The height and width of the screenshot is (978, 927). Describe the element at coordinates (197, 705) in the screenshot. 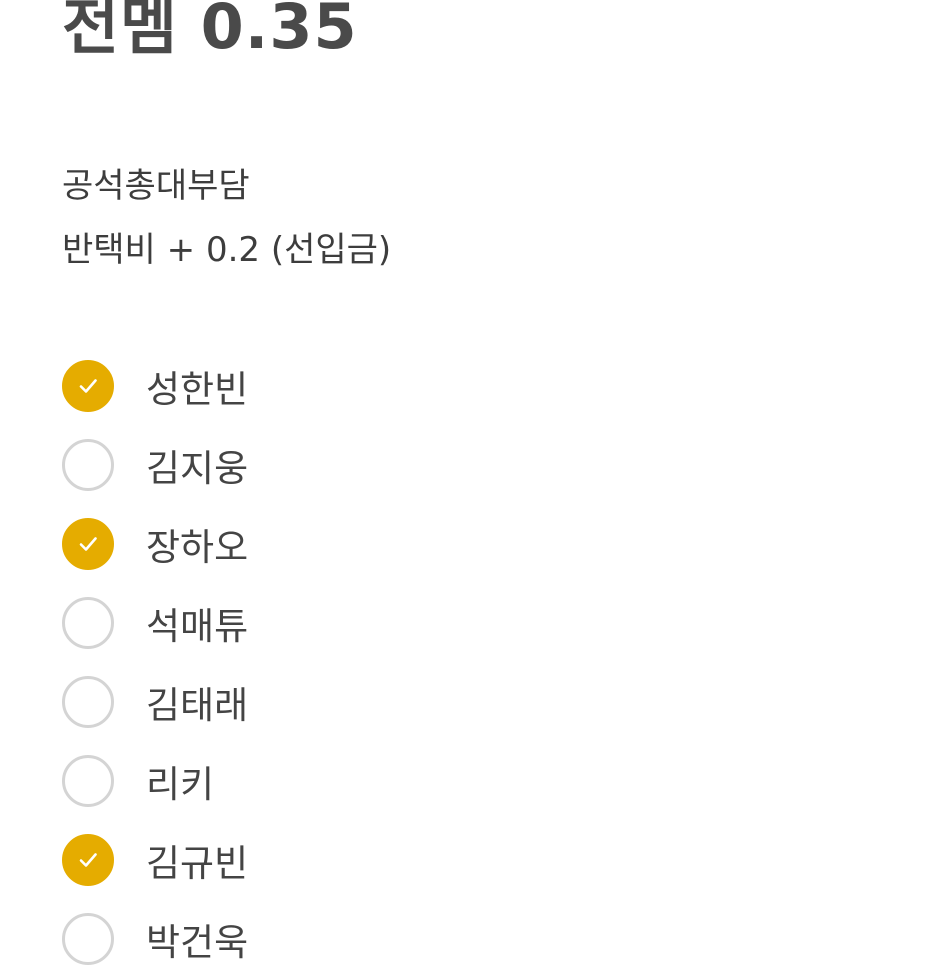

I see `member-name: 김태래` at that location.